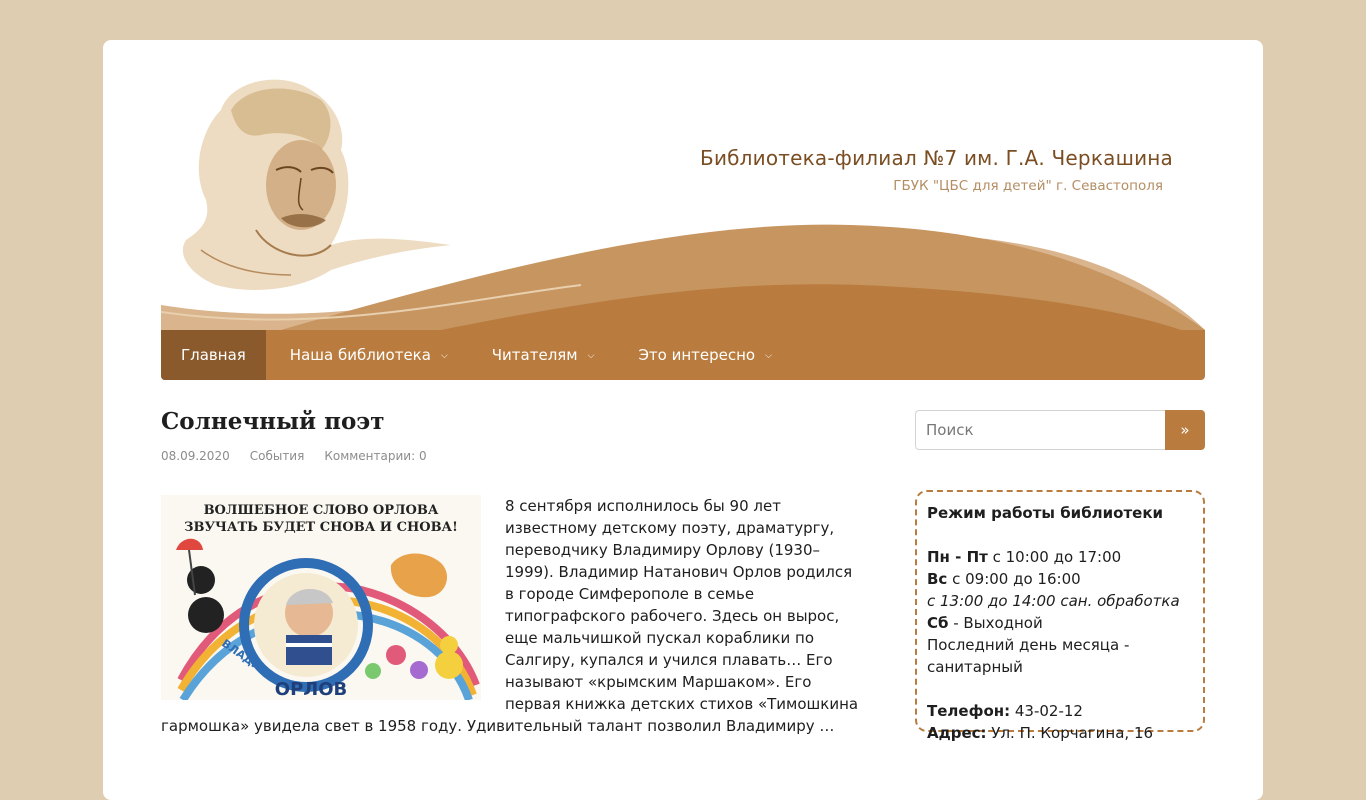 This screenshot has width=1366, height=800. What do you see at coordinates (1070, 733) in the screenshot?
I see `address-value: Ул. П. Корчагина, 16` at bounding box center [1070, 733].